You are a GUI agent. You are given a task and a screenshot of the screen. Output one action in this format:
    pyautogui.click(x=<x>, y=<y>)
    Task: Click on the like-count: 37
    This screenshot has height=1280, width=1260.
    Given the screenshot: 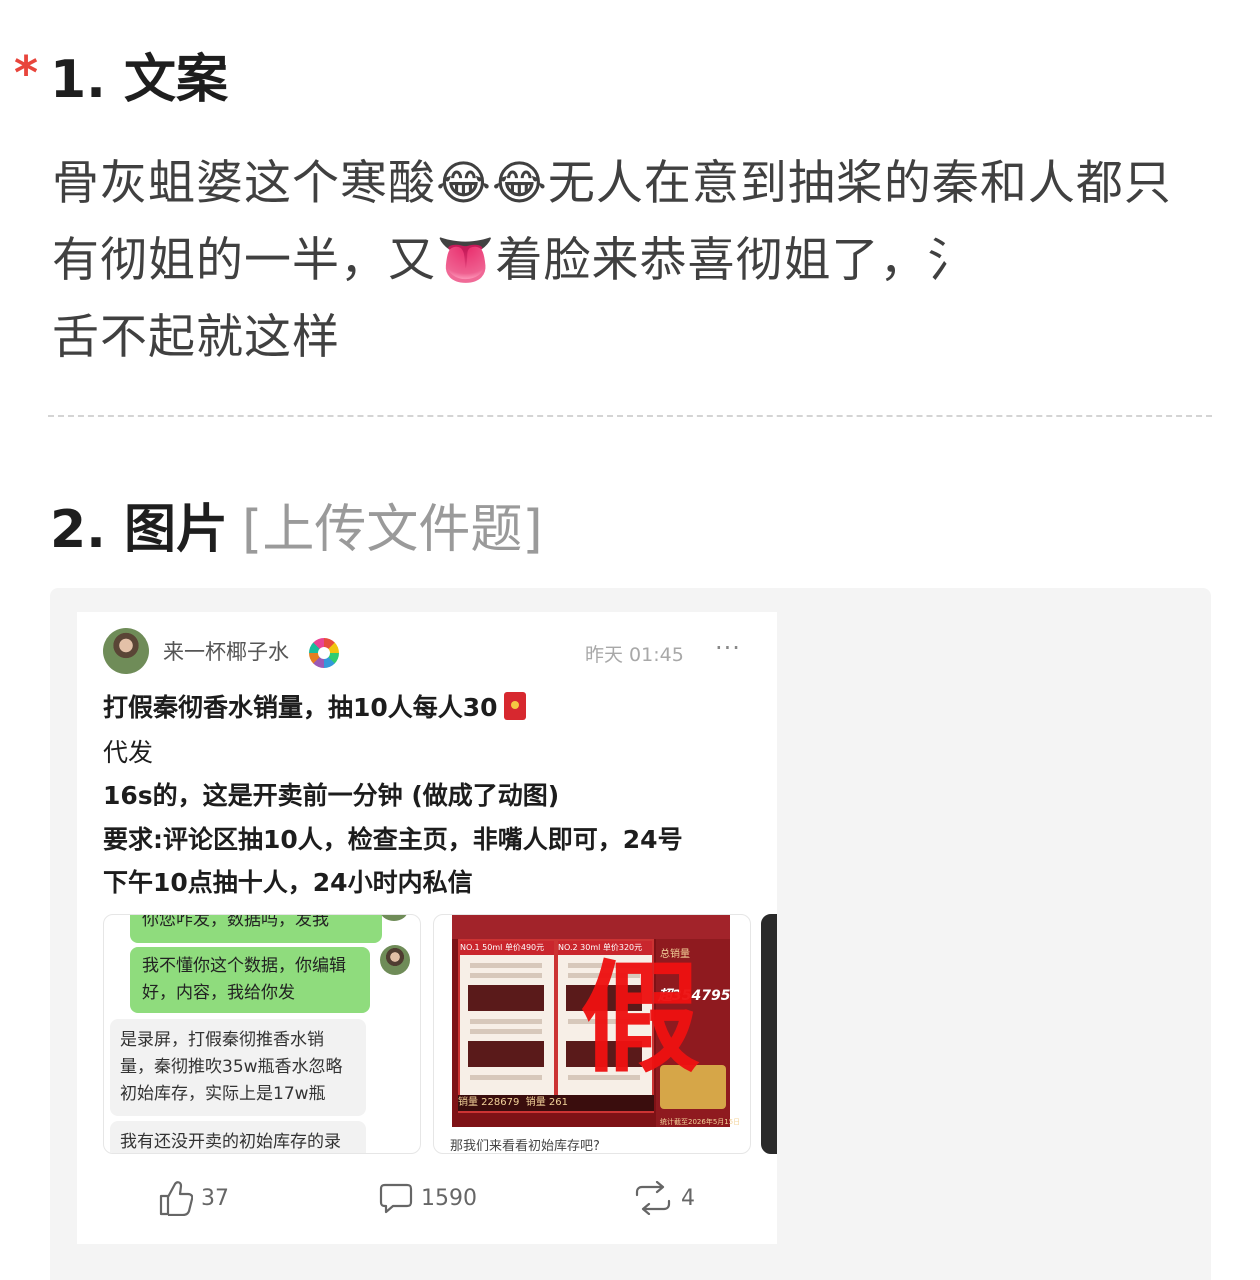 What is the action you would take?
    pyautogui.click(x=215, y=1198)
    